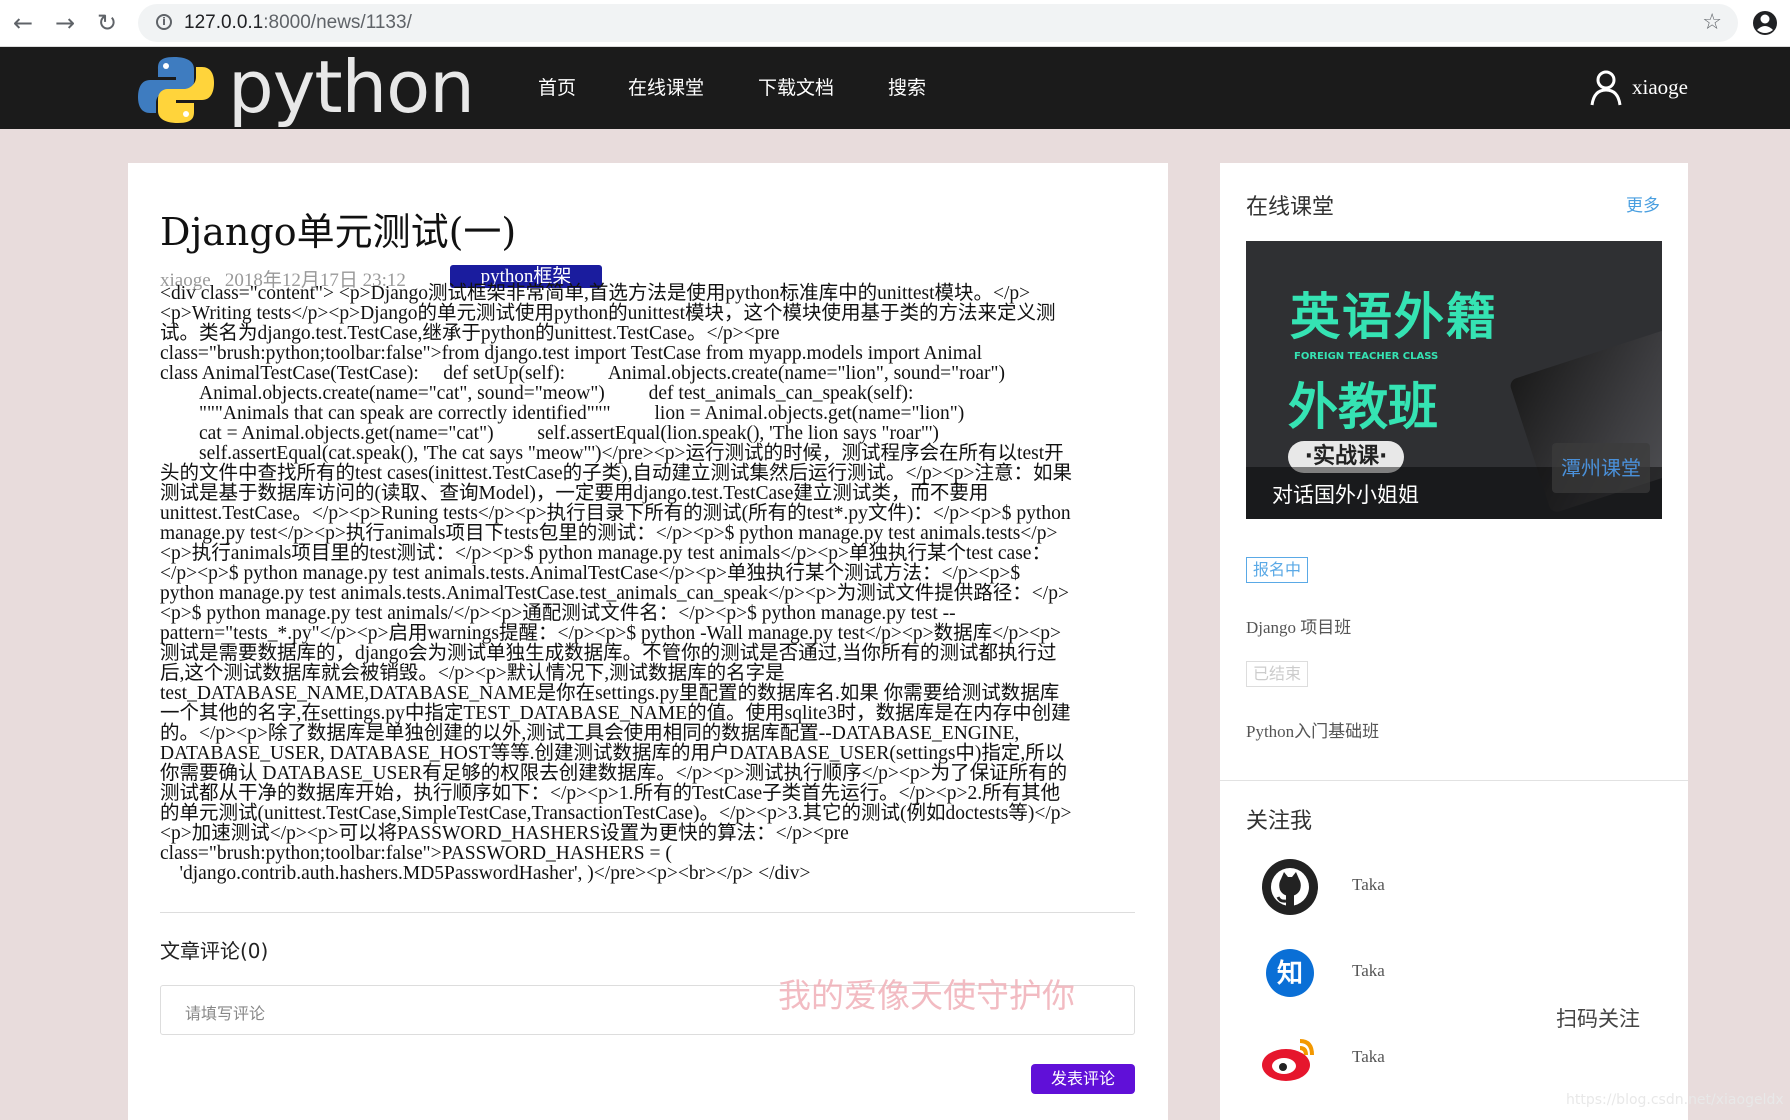 The image size is (1790, 1120). Describe the element at coordinates (938, 23) in the screenshot. I see `address-bar: i 127.0.0.1:8000/news/1133/ ☆` at that location.